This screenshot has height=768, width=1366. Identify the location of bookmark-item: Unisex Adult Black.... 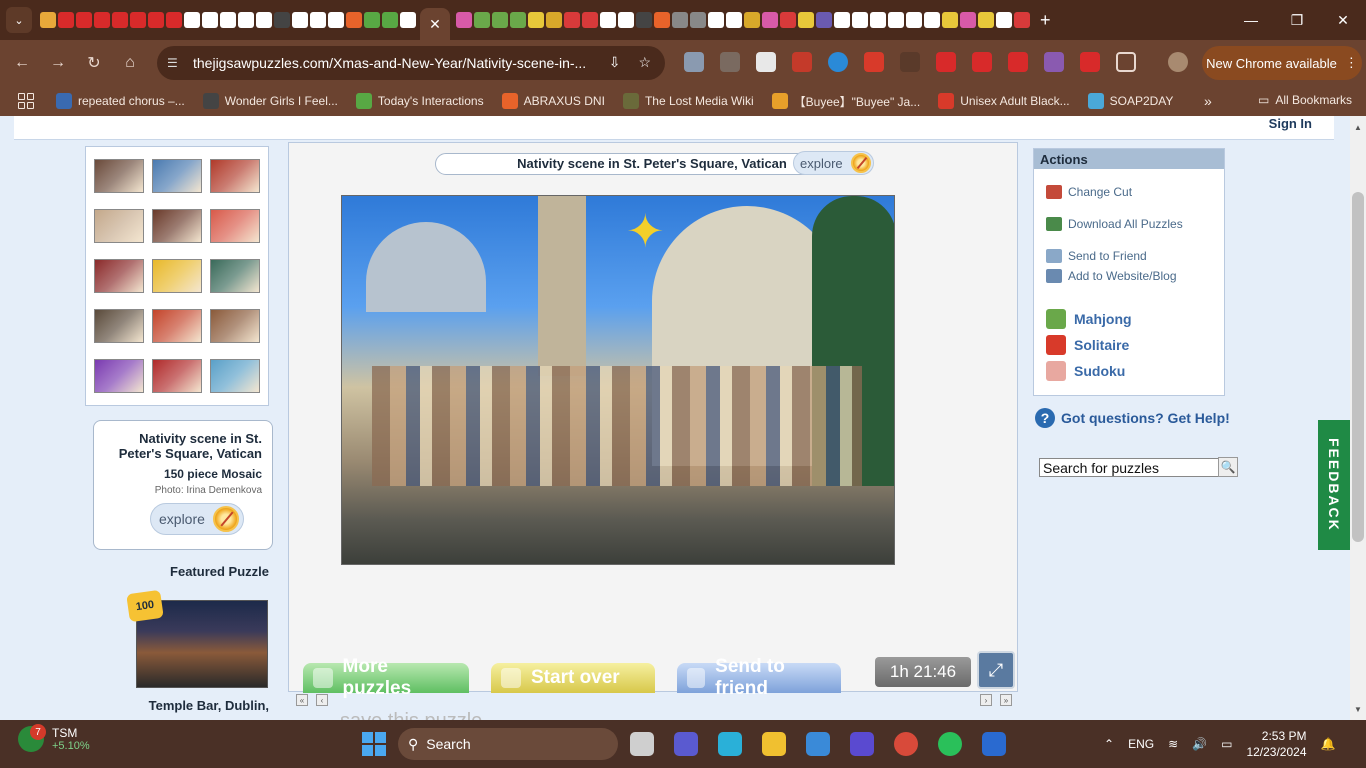
(1004, 101).